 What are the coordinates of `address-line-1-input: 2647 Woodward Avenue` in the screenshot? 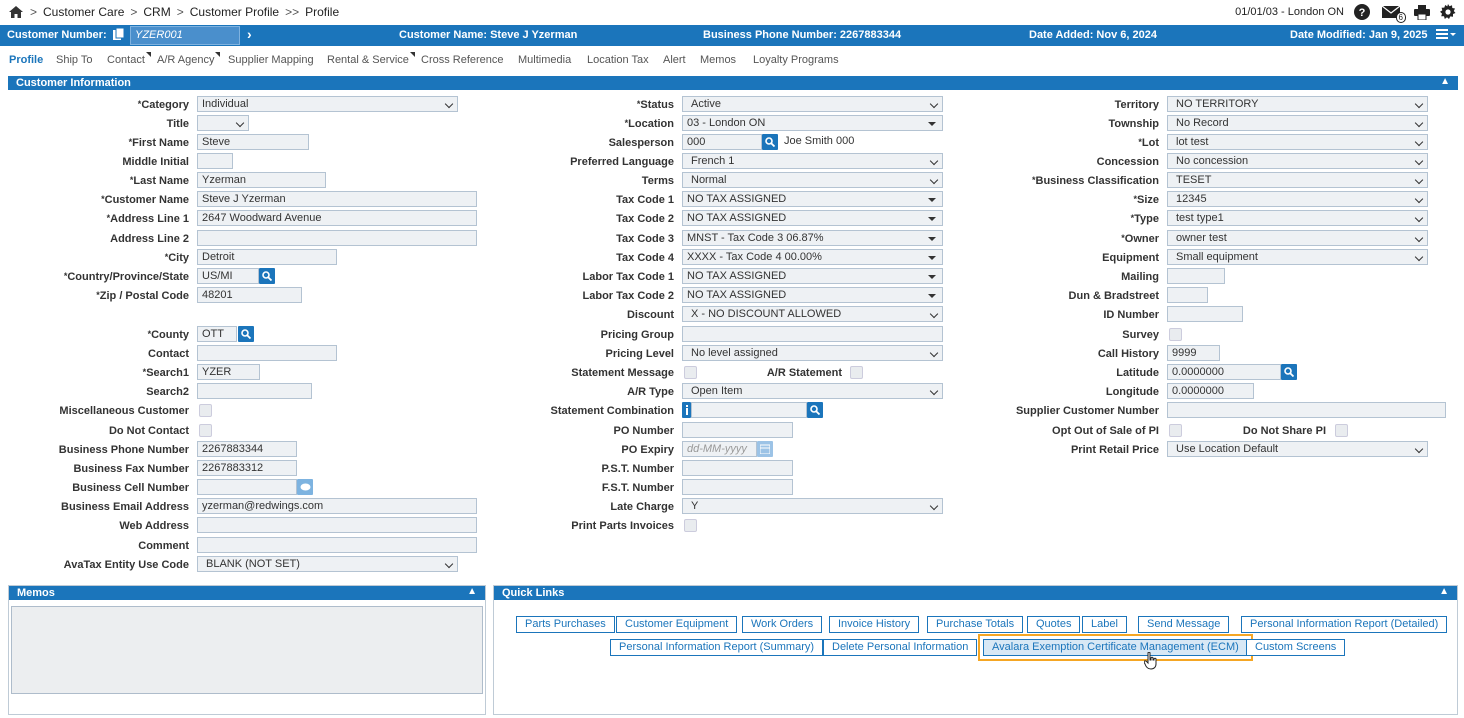 It's located at (337, 218).